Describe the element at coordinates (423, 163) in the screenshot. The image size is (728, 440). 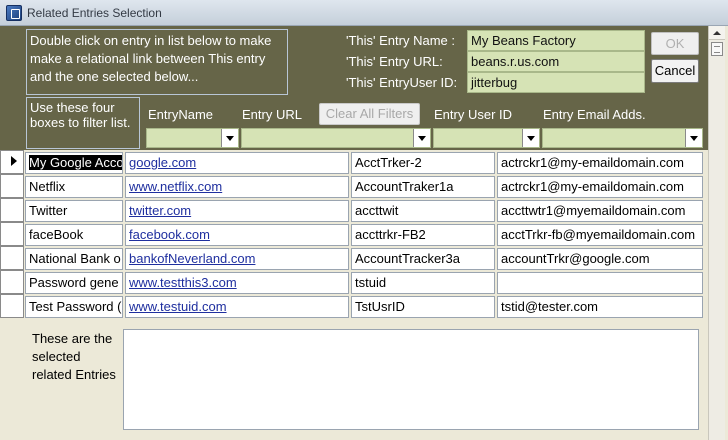
I see `cell-user-id: AcctTrker-2` at that location.